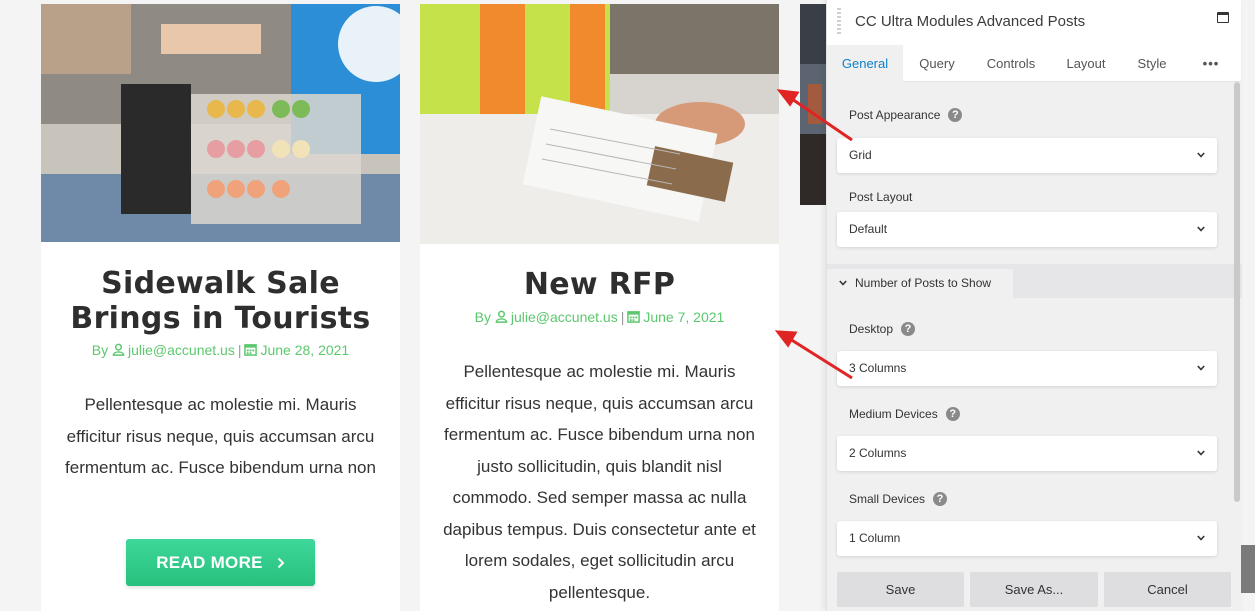 The width and height of the screenshot is (1255, 611). I want to click on post-date: June 7, 2021, so click(683, 317).